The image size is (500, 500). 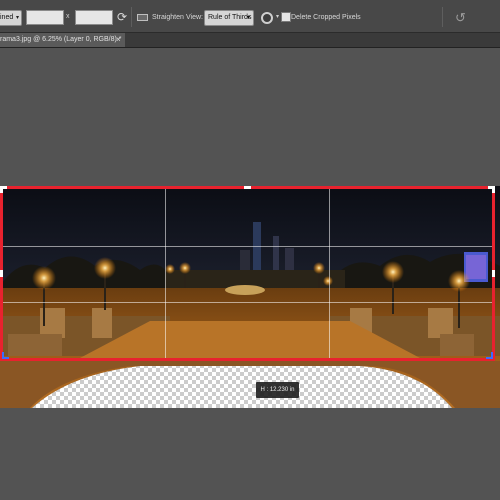 What do you see at coordinates (7, 17) in the screenshot?
I see `aspect-ratio-value: ined` at bounding box center [7, 17].